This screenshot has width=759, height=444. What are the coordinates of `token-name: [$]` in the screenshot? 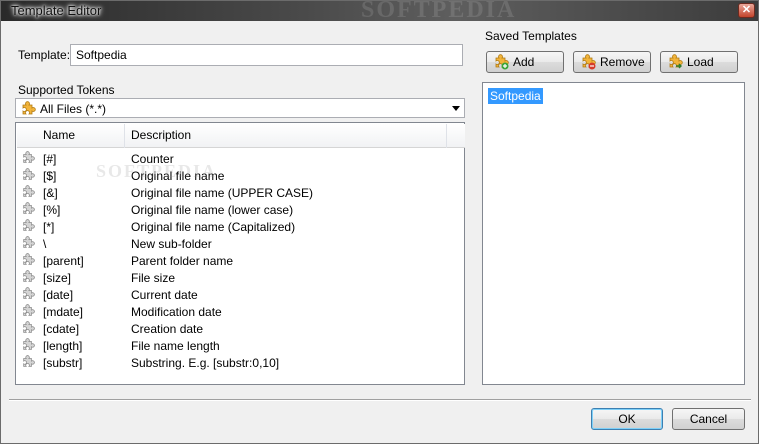 It's located at (50, 176).